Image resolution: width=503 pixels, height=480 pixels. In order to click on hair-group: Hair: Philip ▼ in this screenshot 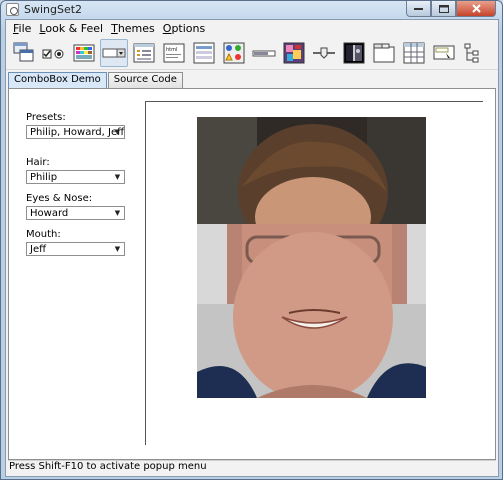, I will do `click(75, 170)`.